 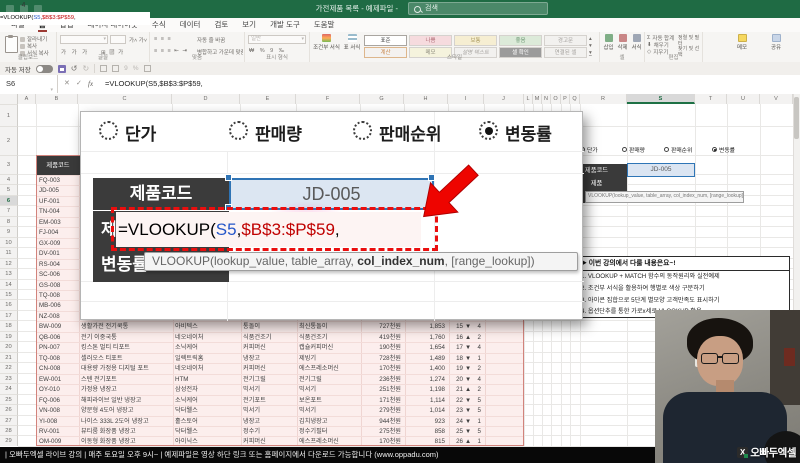 I want to click on cell-style-좋음: 좋음, so click(x=520, y=40).